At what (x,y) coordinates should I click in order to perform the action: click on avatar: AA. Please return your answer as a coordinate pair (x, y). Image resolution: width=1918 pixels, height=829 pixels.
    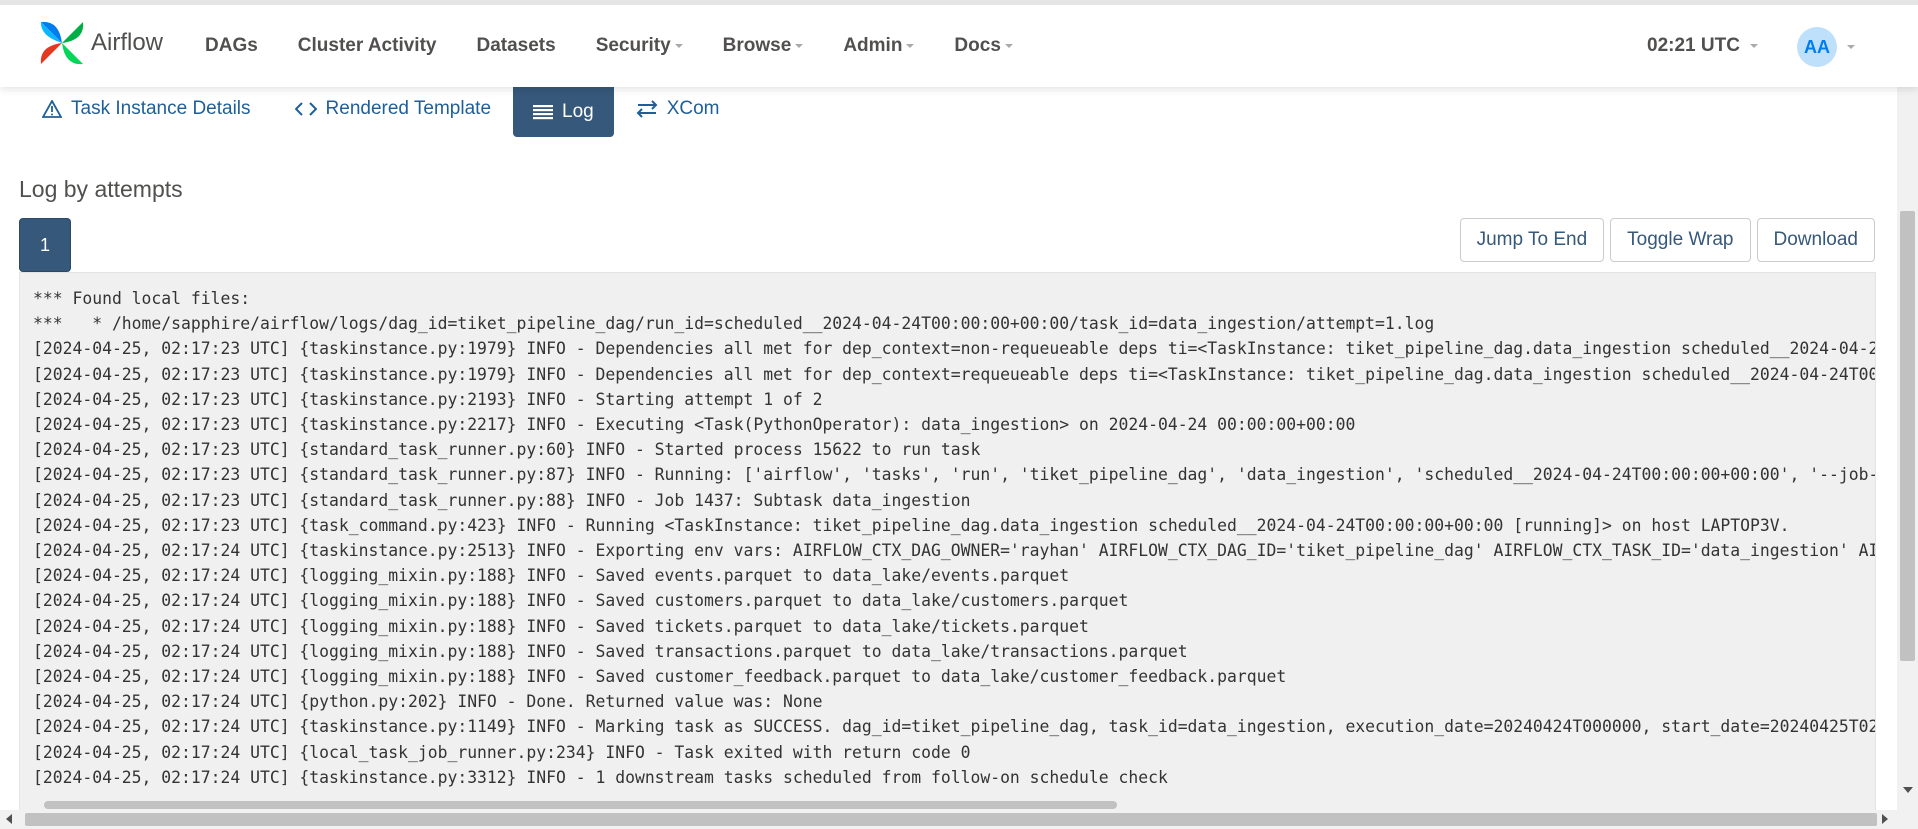
    Looking at the image, I should click on (1817, 47).